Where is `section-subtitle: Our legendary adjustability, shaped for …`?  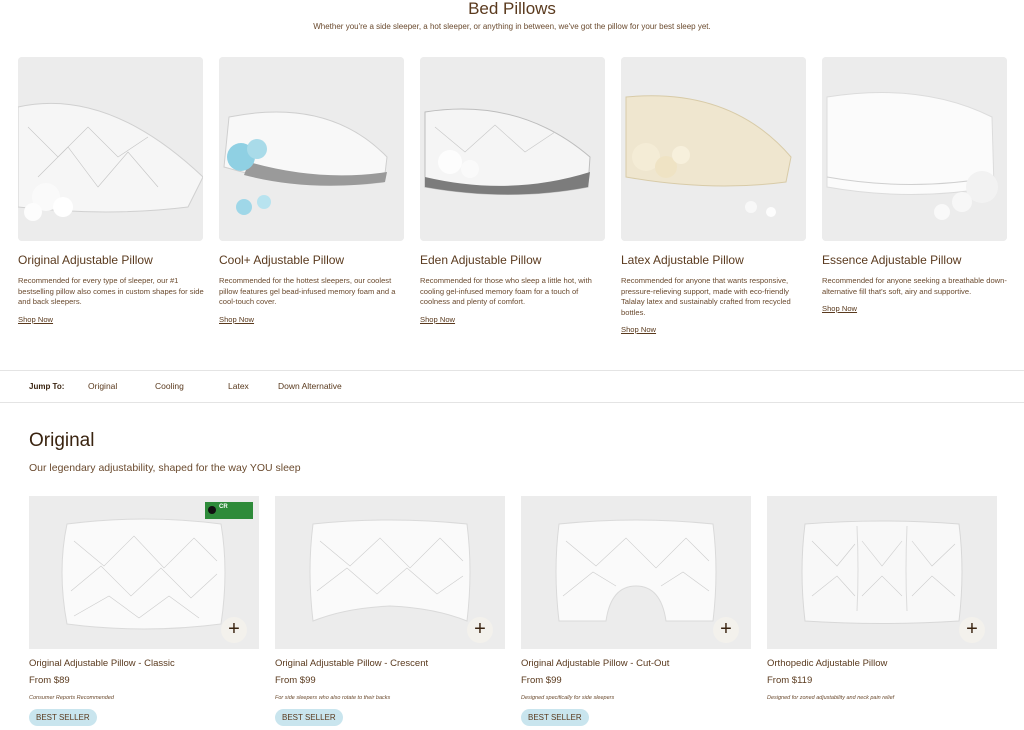 section-subtitle: Our legendary adjustability, shaped for … is located at coordinates (165, 468).